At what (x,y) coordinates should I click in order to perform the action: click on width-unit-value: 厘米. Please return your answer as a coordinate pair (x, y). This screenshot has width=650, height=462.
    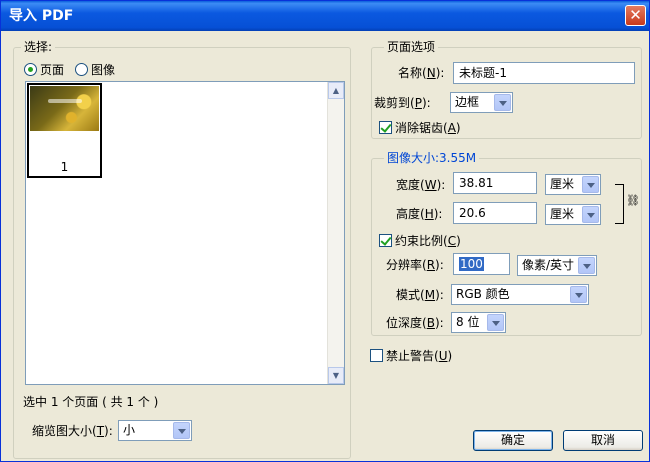
    Looking at the image, I should click on (562, 184).